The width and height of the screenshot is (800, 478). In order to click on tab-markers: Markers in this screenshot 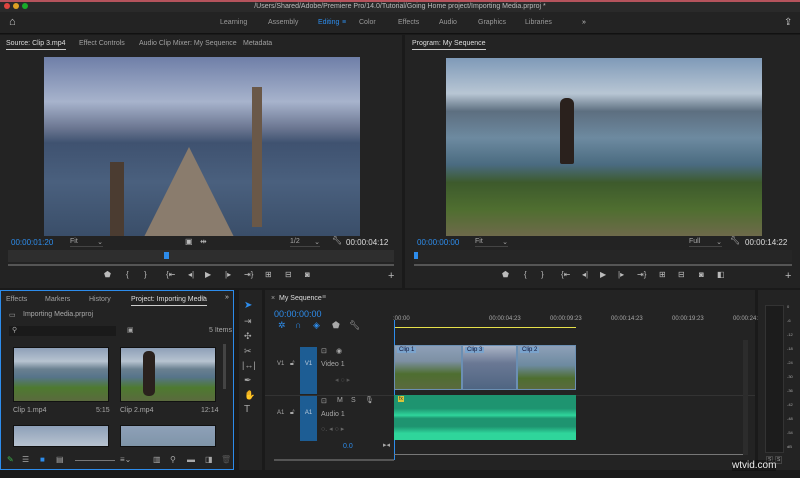, I will do `click(57, 299)`.